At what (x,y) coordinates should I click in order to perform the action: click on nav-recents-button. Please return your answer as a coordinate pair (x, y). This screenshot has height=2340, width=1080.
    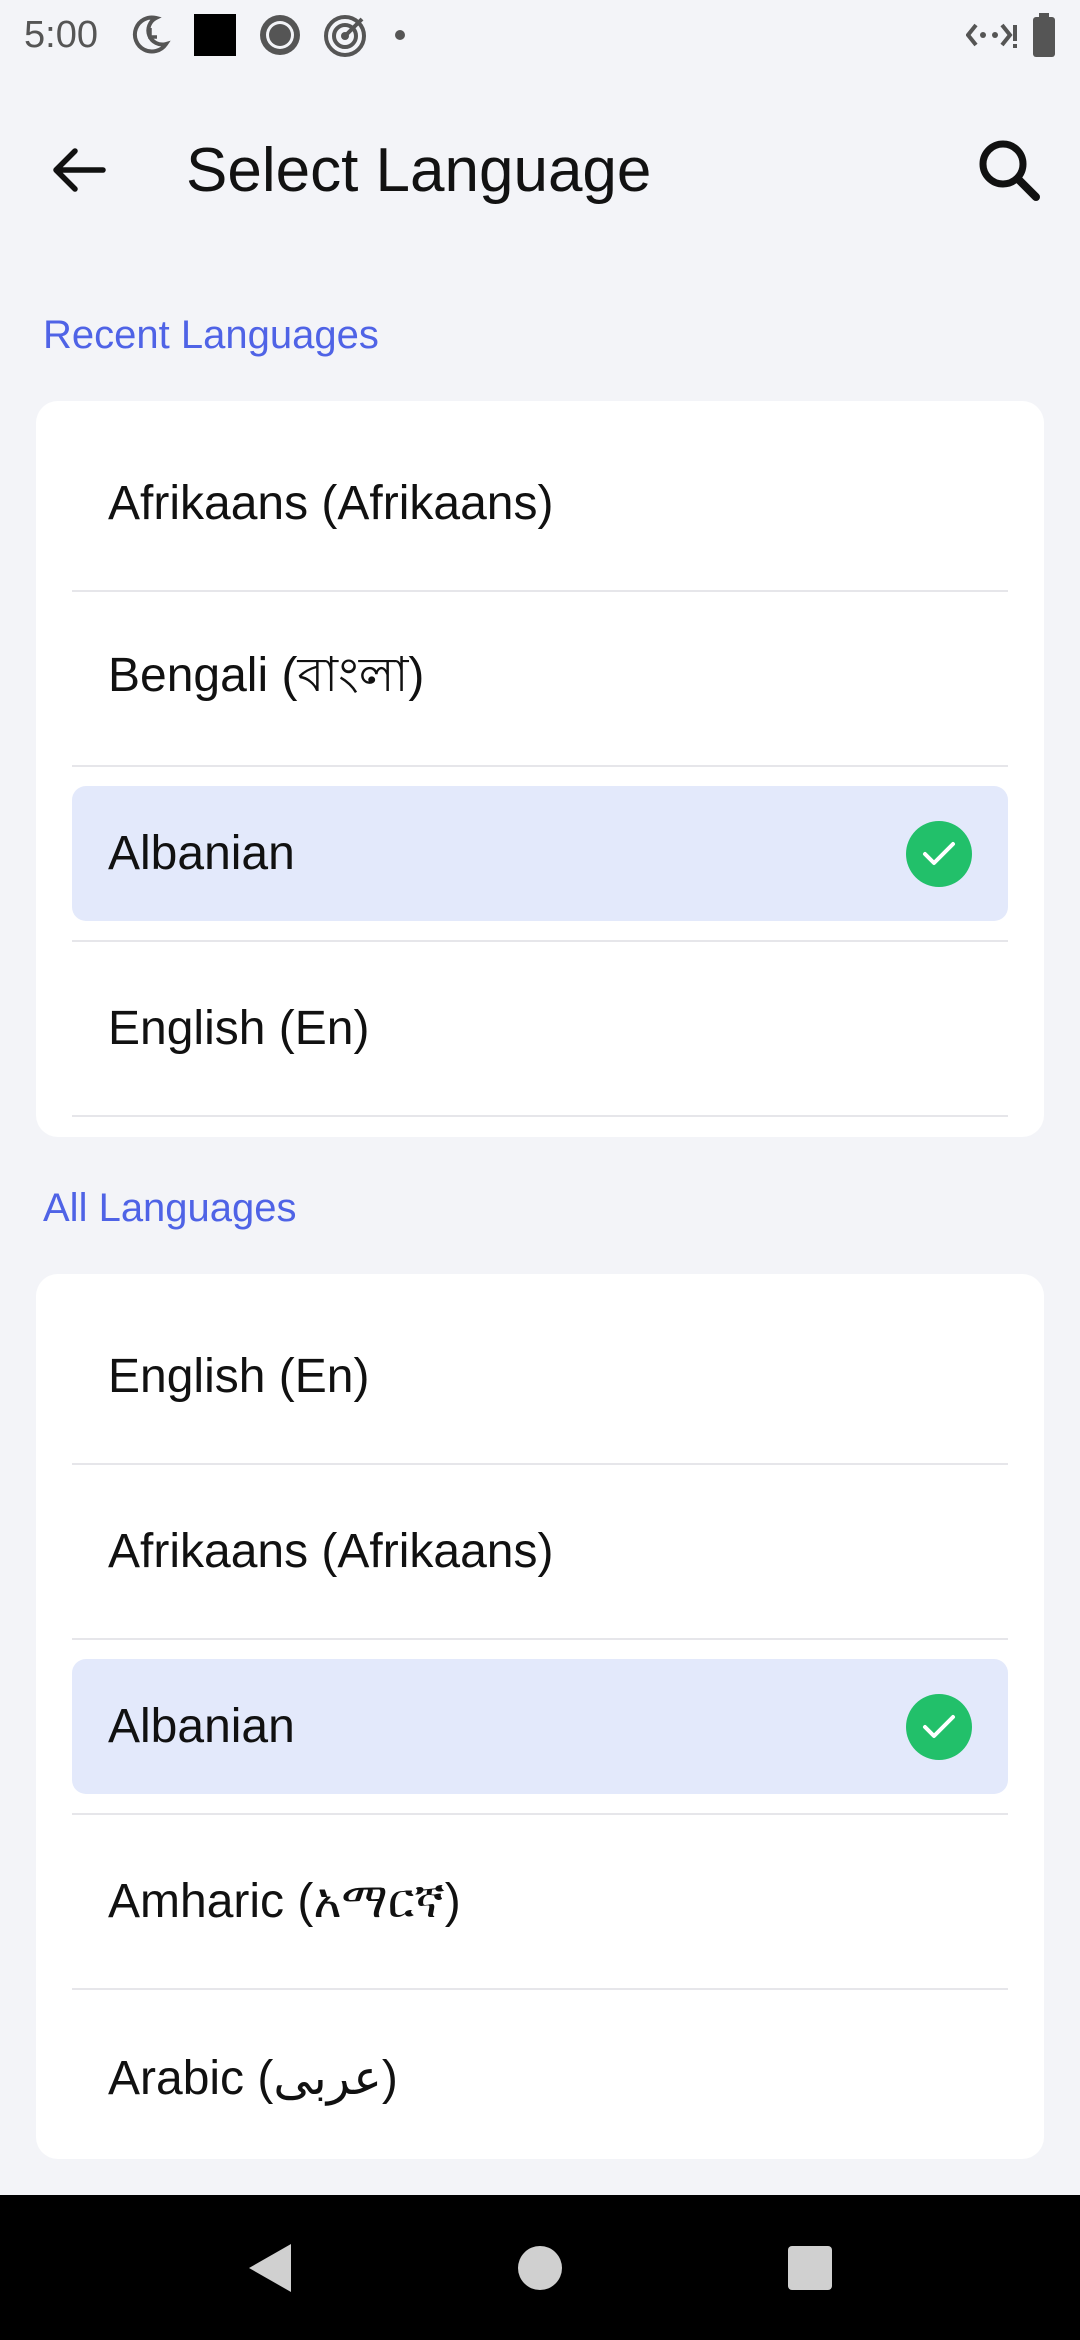
    Looking at the image, I should click on (810, 2268).